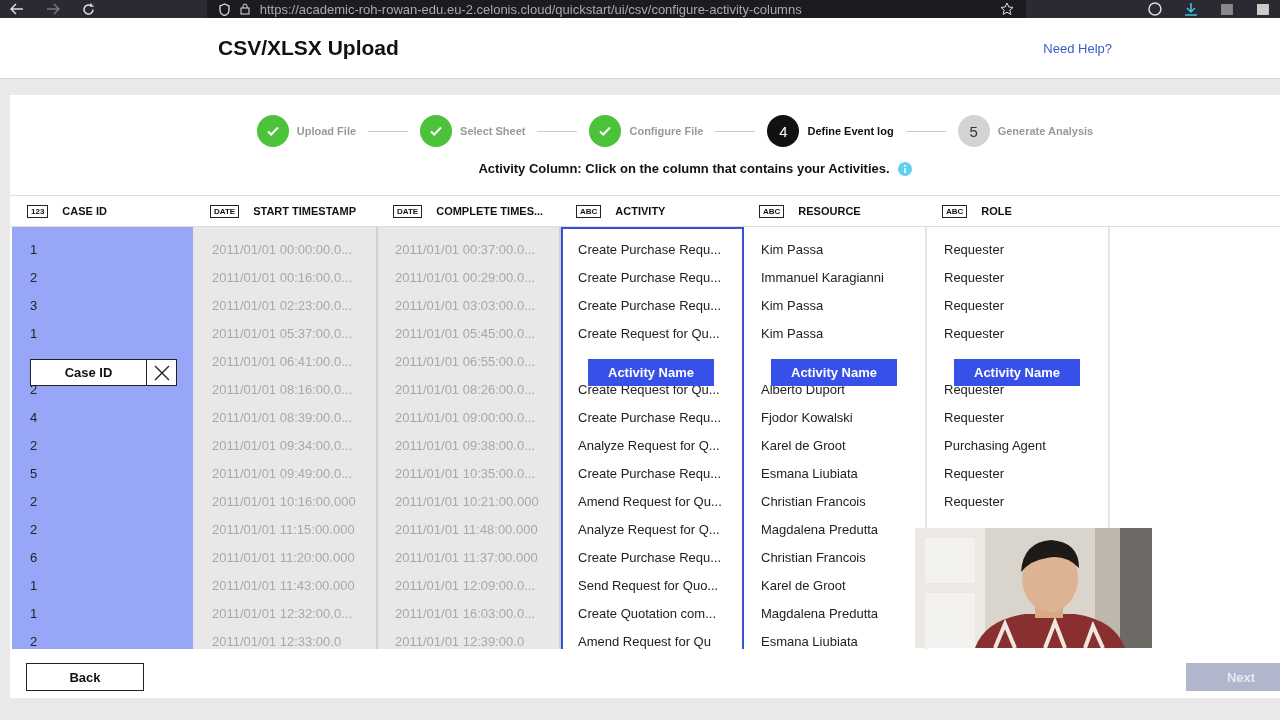 This screenshot has height=720, width=1280. What do you see at coordinates (34, 305) in the screenshot?
I see `table-cell: 3` at bounding box center [34, 305].